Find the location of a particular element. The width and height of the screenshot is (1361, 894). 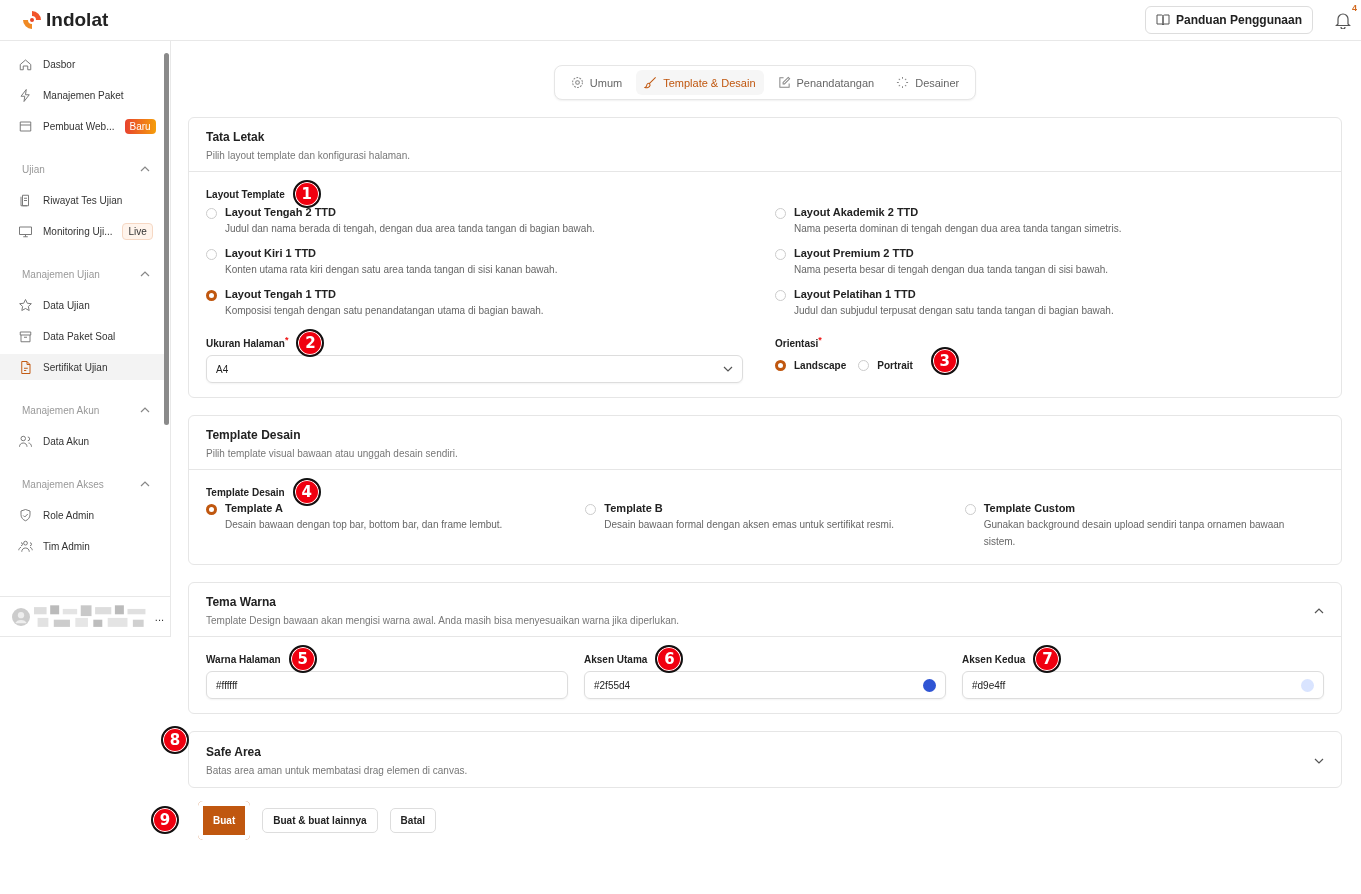

brush-icon is located at coordinates (651, 82).